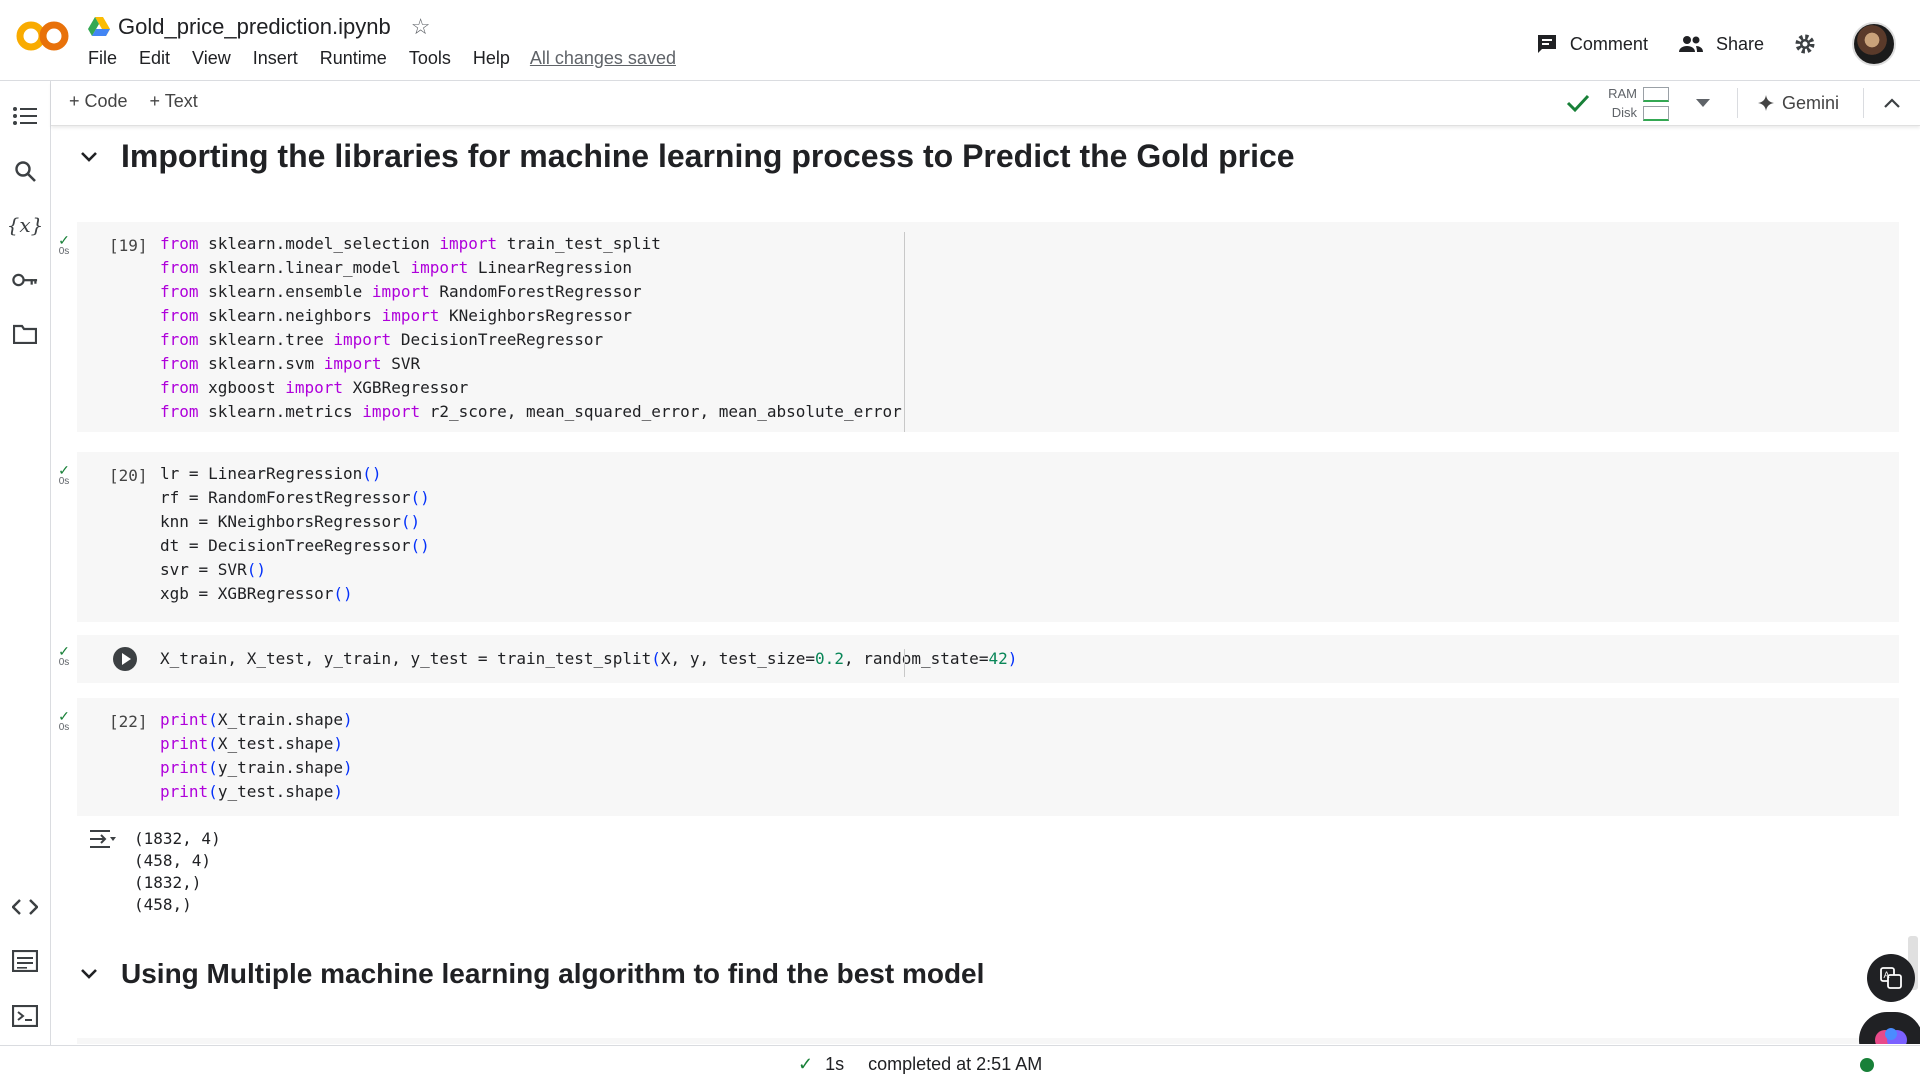 Image resolution: width=1920 pixels, height=1081 pixels. What do you see at coordinates (25, 1016) in the screenshot?
I see `terminal-icon` at bounding box center [25, 1016].